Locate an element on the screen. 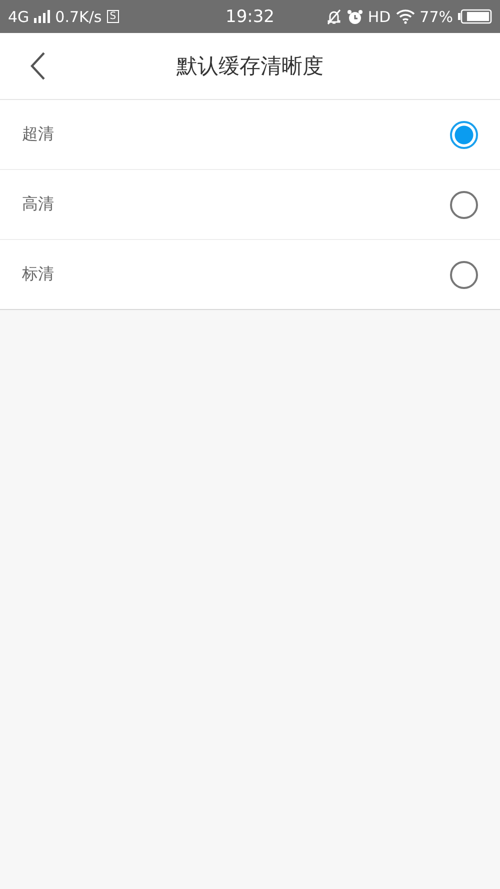 Image resolution: width=500 pixels, height=889 pixels. wifi-icon is located at coordinates (405, 16).